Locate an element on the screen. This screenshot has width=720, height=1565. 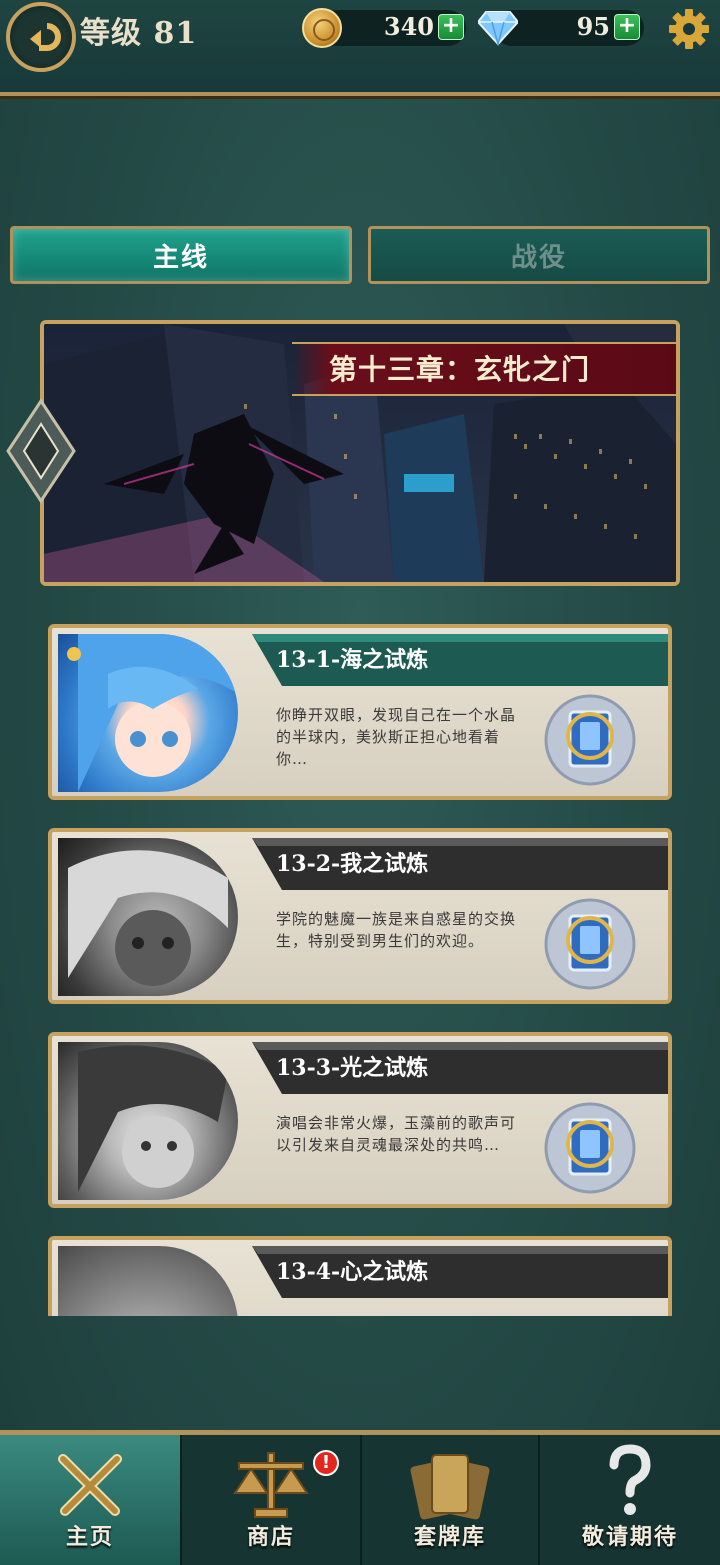
nav-deck-label: 套牌库 is located at coordinates (449, 1537).